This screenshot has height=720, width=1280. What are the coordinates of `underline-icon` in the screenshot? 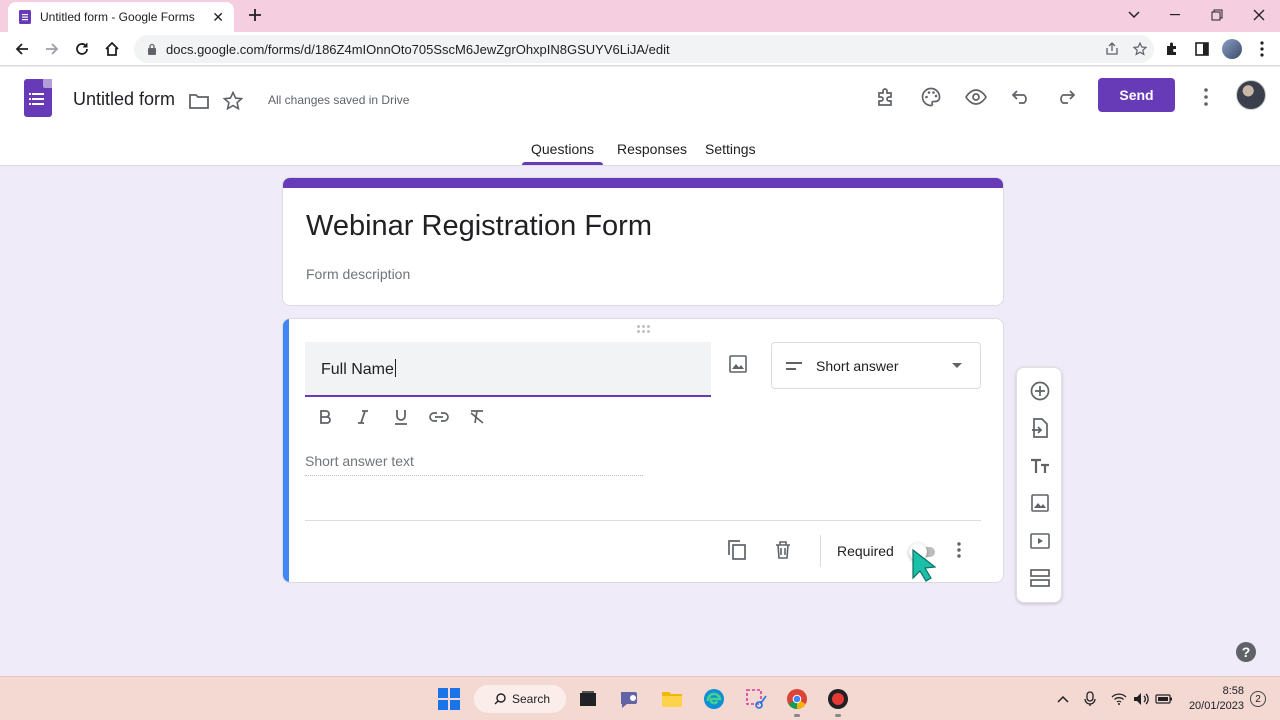 It's located at (401, 417).